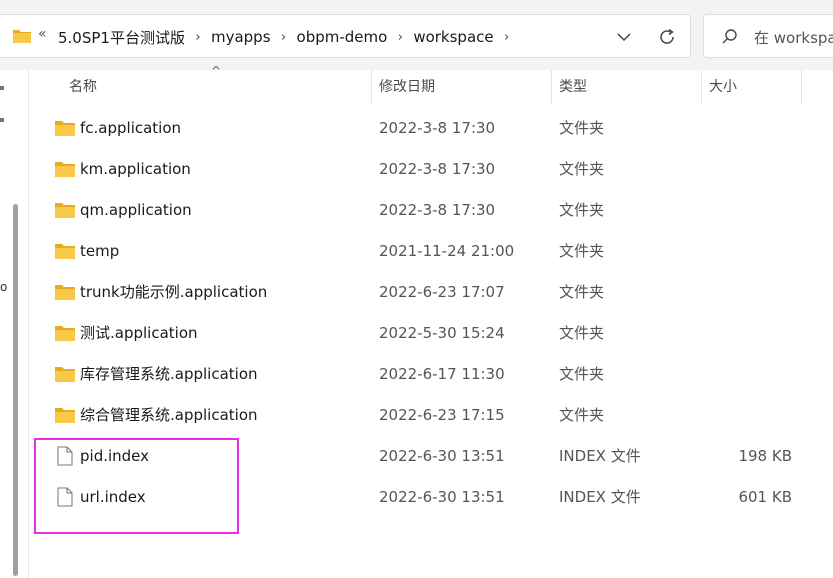 The height and width of the screenshot is (578, 833). Describe the element at coordinates (729, 36) in the screenshot. I see `search-icon` at that location.